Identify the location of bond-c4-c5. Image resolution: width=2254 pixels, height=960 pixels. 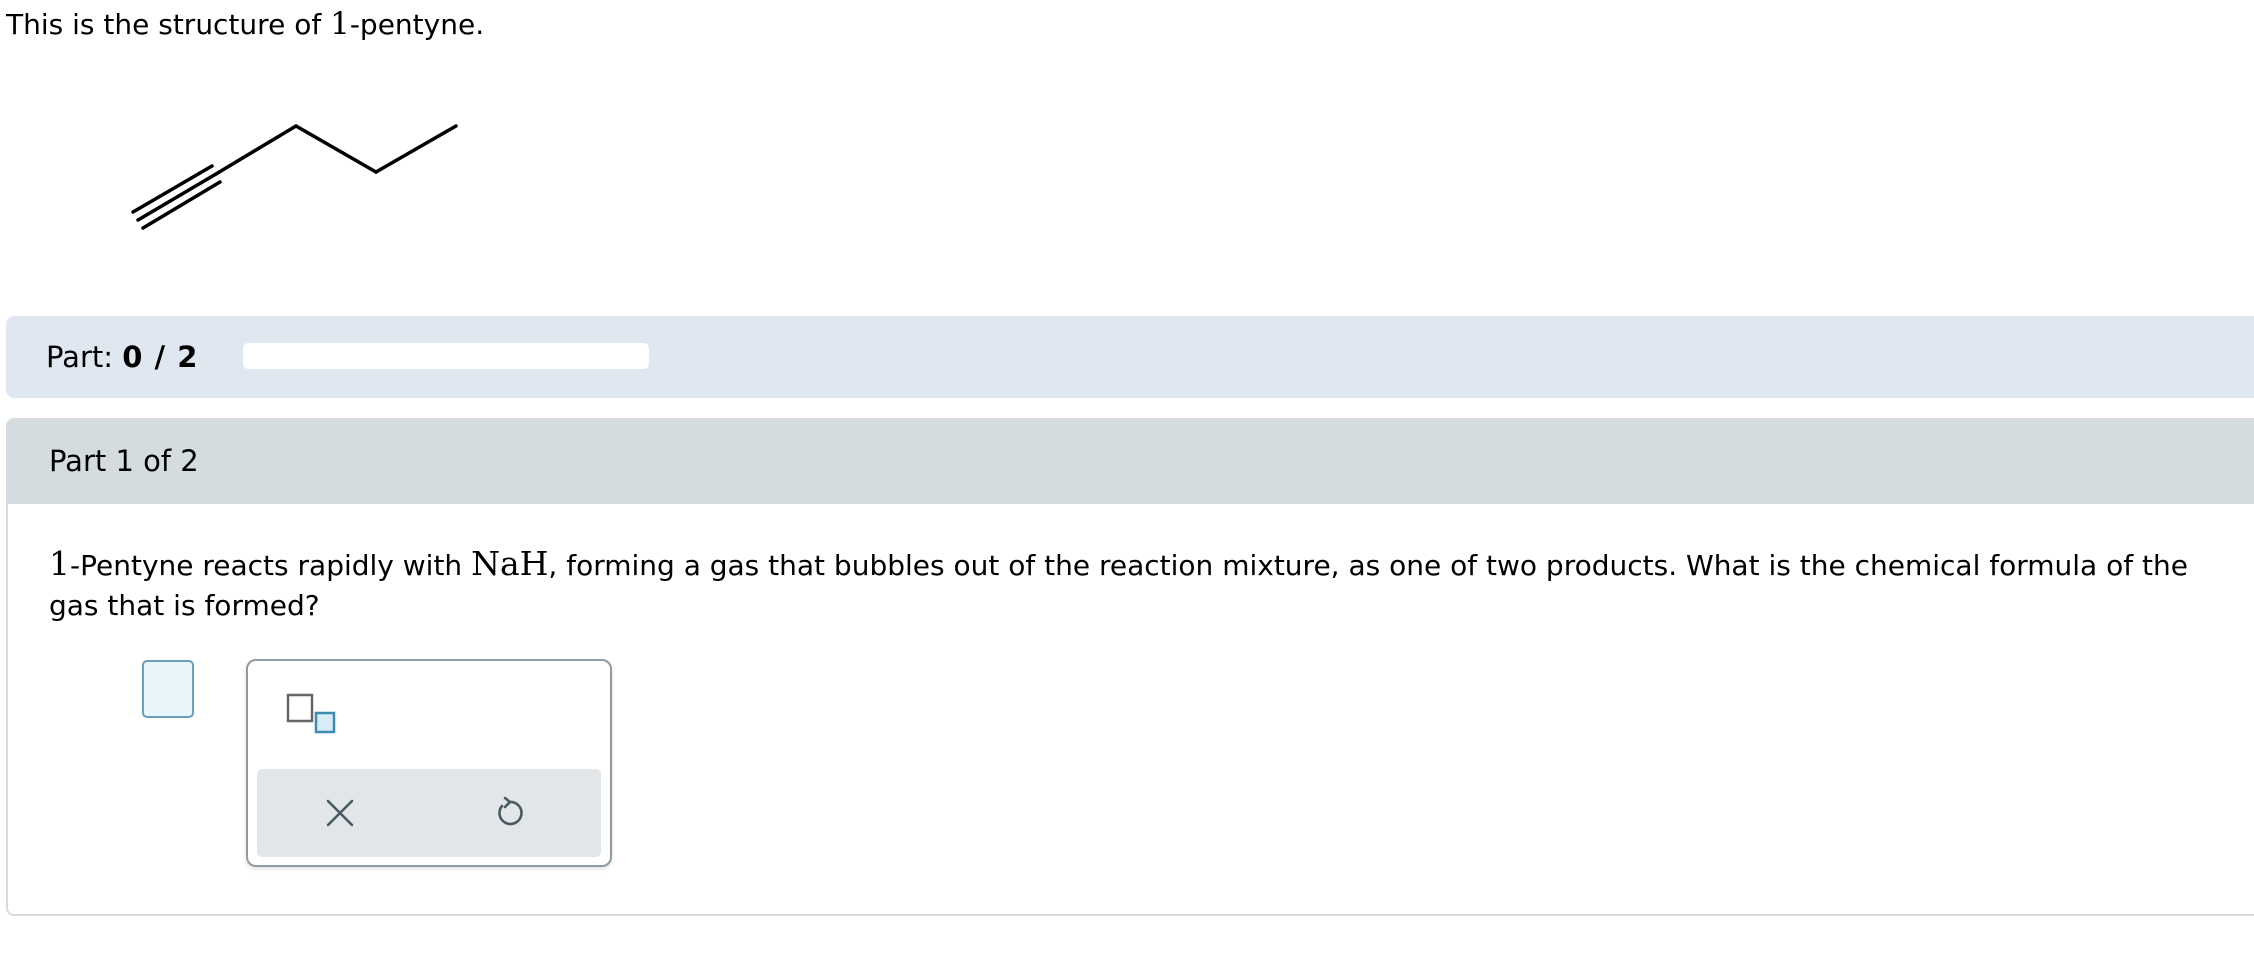
(416, 149).